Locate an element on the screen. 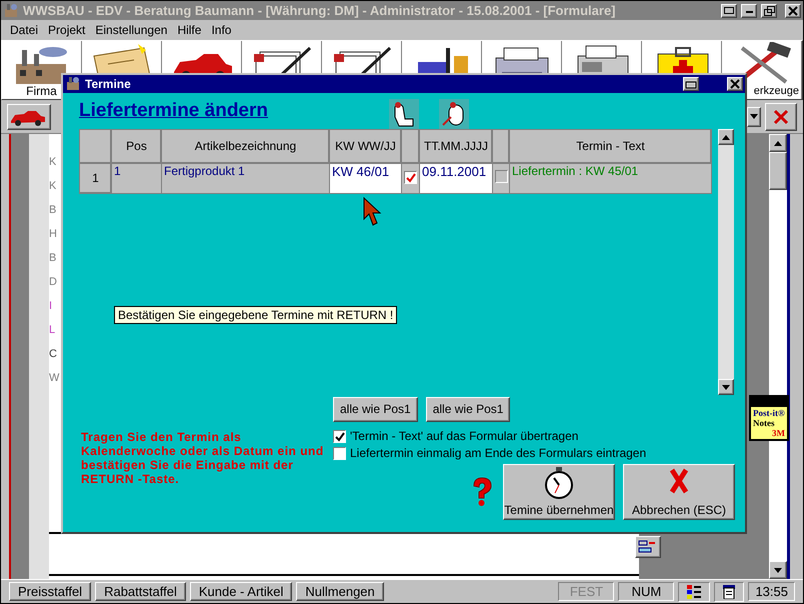 The height and width of the screenshot is (604, 804). restore-icon is located at coordinates (769, 11).